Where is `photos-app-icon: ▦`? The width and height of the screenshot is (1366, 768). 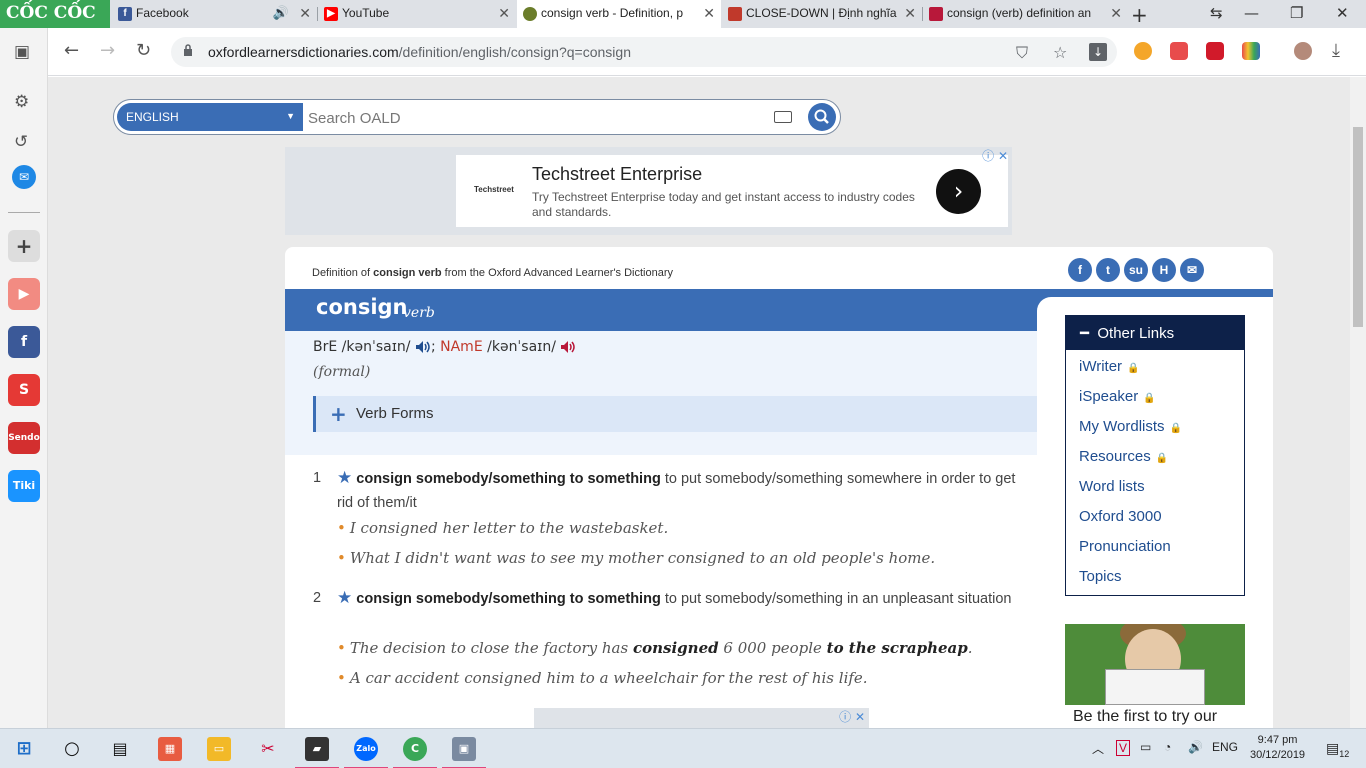 photos-app-icon: ▦ is located at coordinates (170, 749).